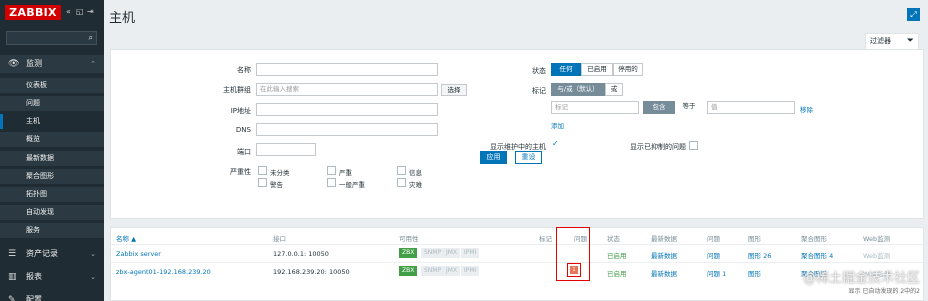 This screenshot has height=301, width=928. What do you see at coordinates (817, 255) in the screenshot?
I see `screens-link: 聚合图形 4` at bounding box center [817, 255].